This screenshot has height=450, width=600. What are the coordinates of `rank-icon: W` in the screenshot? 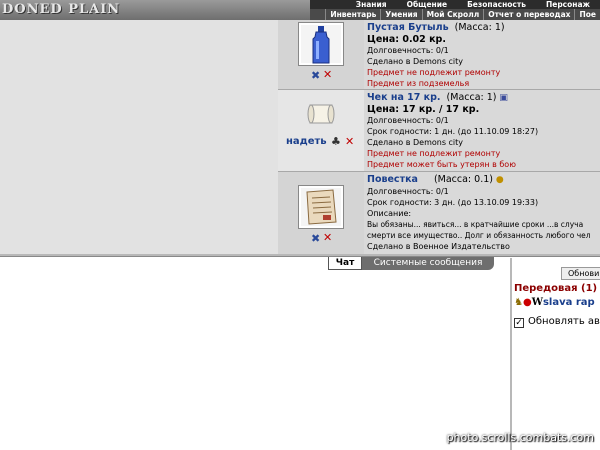 It's located at (537, 302).